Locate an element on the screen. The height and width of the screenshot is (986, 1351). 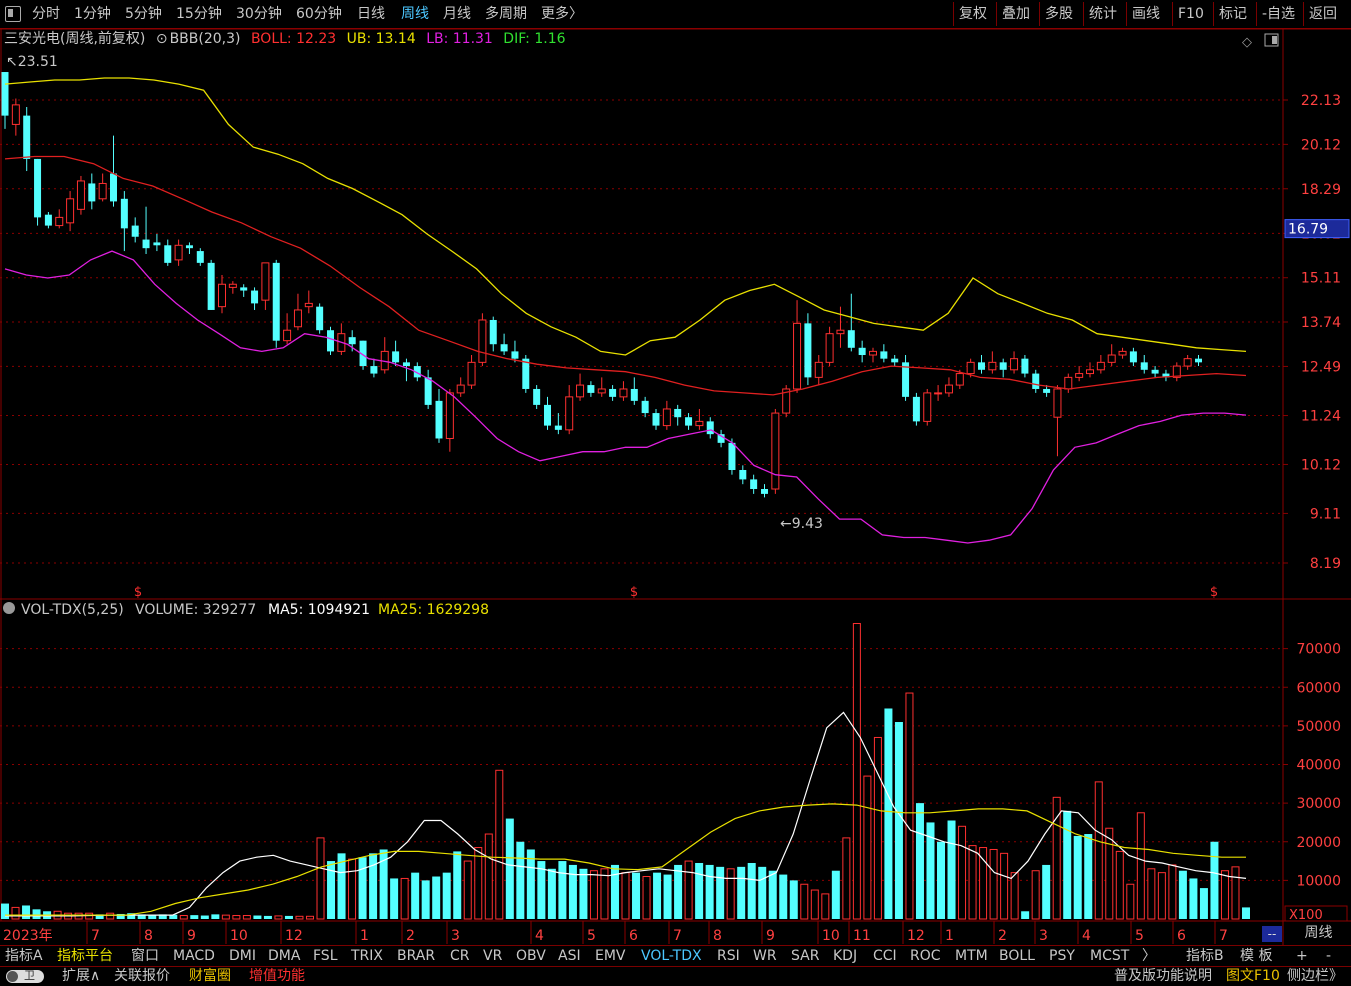
indicator-tab-9: CR is located at coordinates (460, 956).